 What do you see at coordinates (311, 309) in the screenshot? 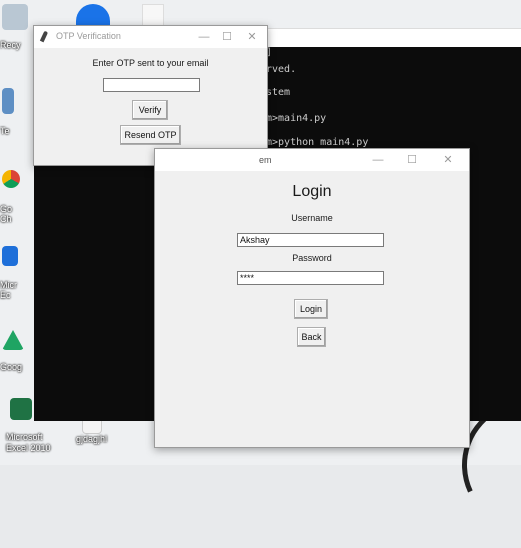
I see `login-button: Login` at bounding box center [311, 309].